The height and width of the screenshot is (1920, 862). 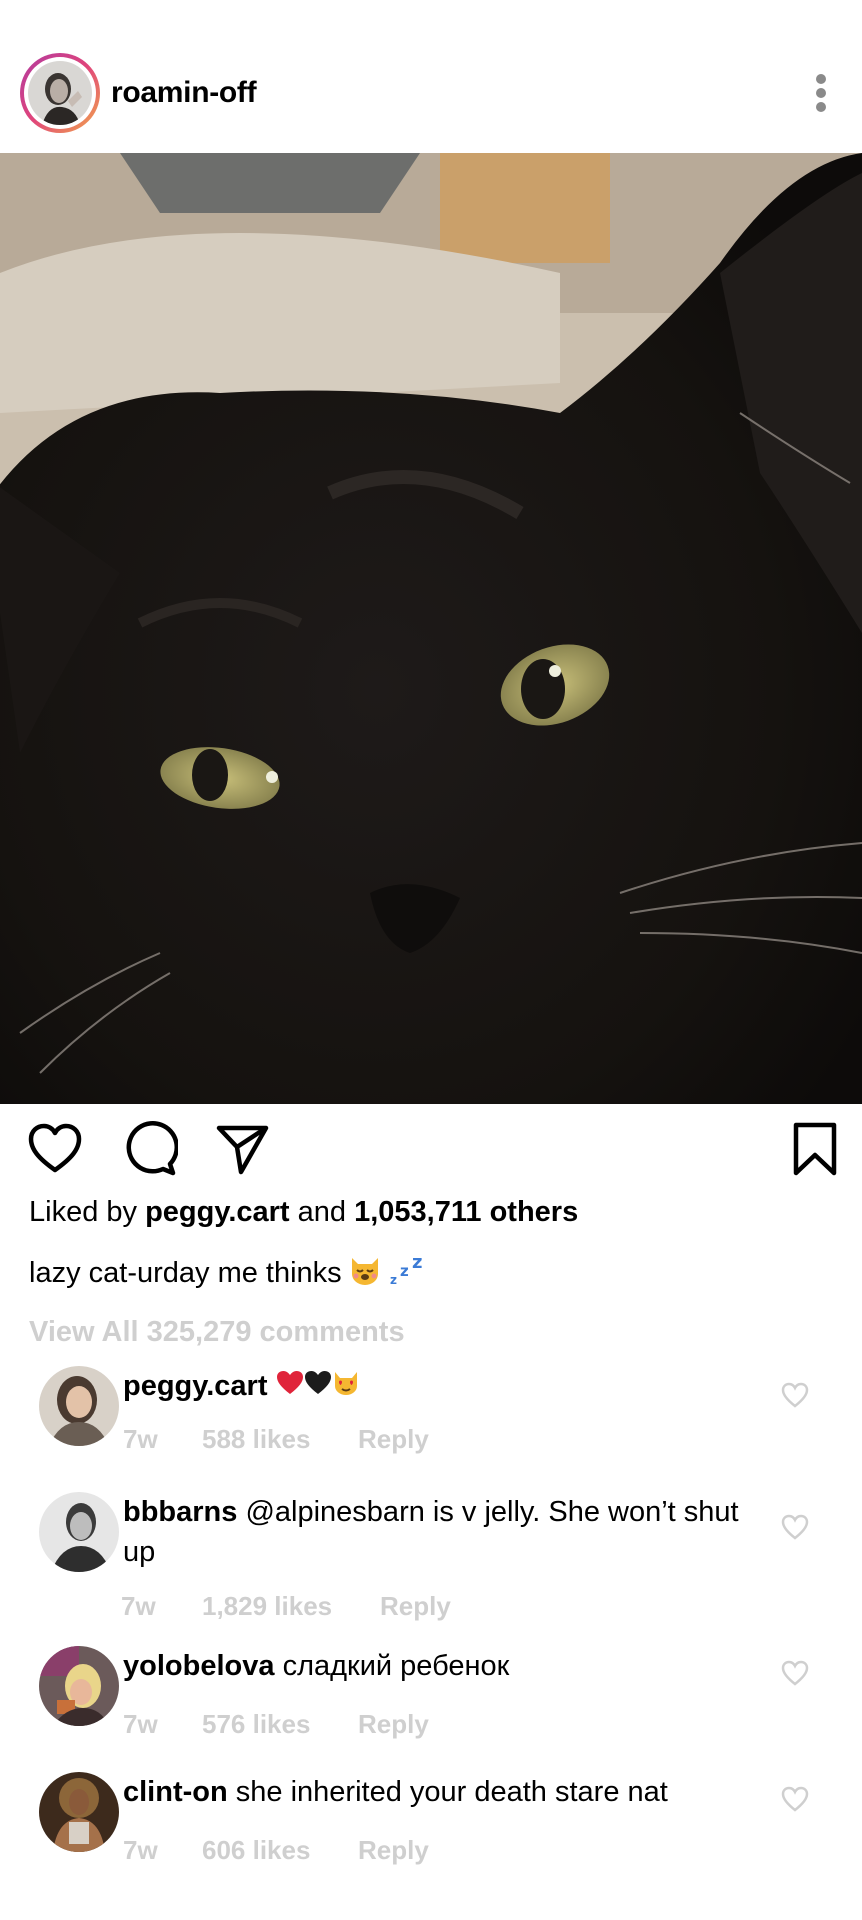 What do you see at coordinates (256, 1724) in the screenshot?
I see `comment-likes: 576 likes` at bounding box center [256, 1724].